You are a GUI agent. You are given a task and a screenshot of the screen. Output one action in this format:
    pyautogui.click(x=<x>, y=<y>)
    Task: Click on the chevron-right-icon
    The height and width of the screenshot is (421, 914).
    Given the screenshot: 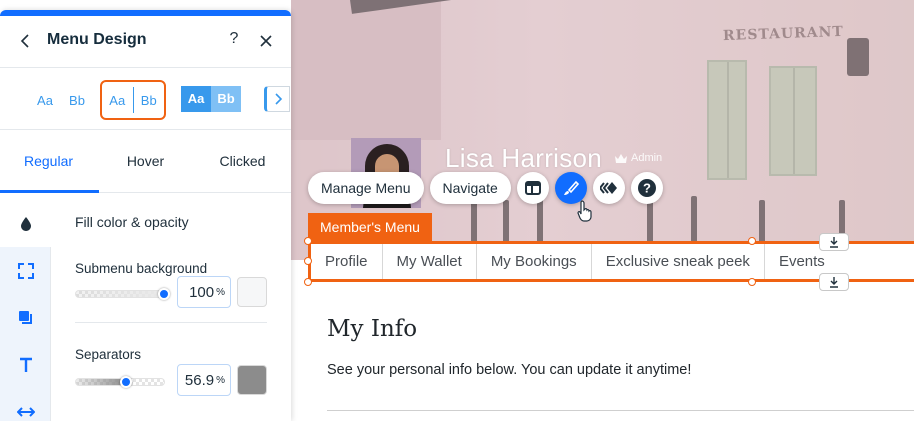 What is the action you would take?
    pyautogui.click(x=279, y=99)
    